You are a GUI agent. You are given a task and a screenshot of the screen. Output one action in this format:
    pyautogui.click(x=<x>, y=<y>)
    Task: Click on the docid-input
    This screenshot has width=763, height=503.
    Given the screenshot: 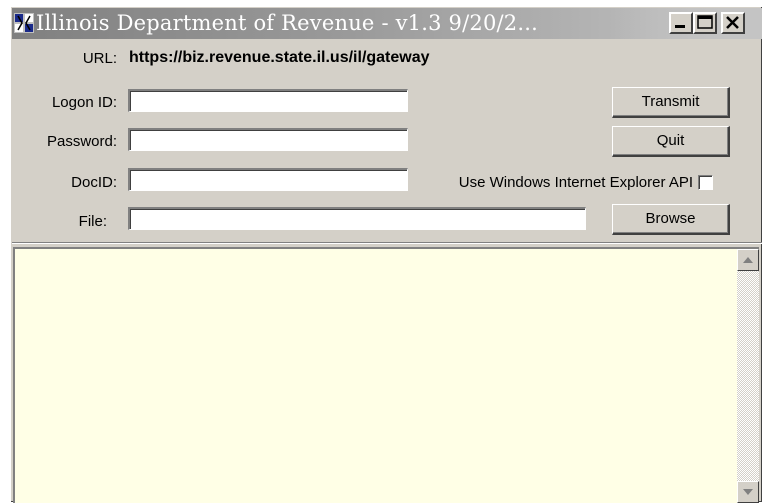 What is the action you would take?
    pyautogui.click(x=268, y=179)
    